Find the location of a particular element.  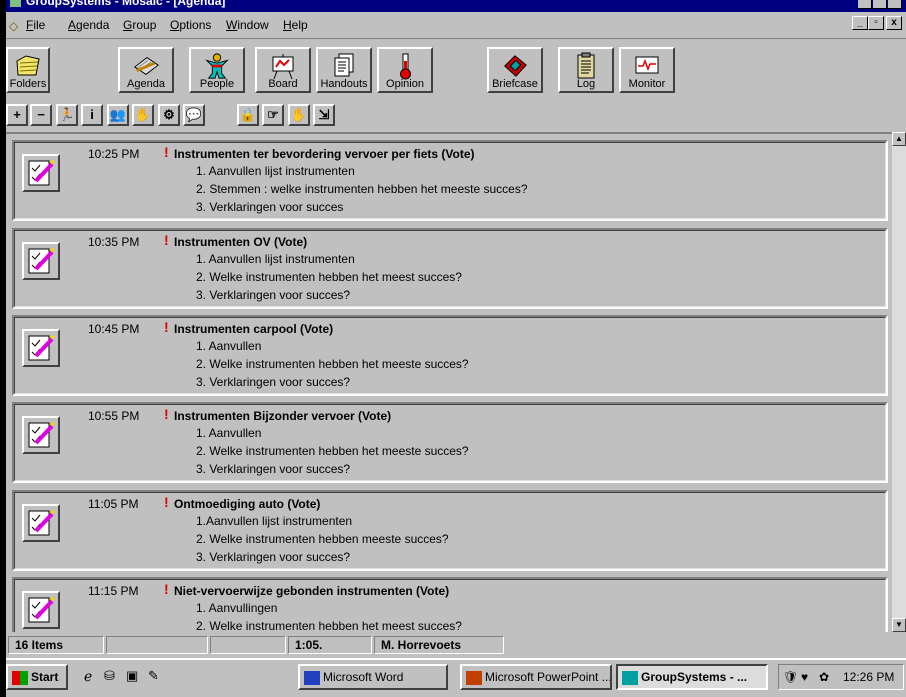

item-title: Instrumenten carpool (Vote) is located at coordinates (254, 329).